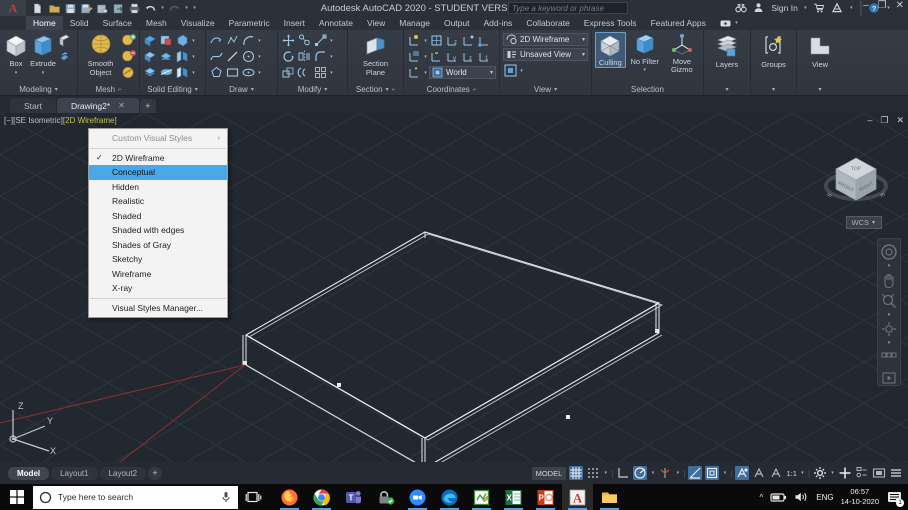  I want to click on ribbon-tab-insert: Insert, so click(294, 23).